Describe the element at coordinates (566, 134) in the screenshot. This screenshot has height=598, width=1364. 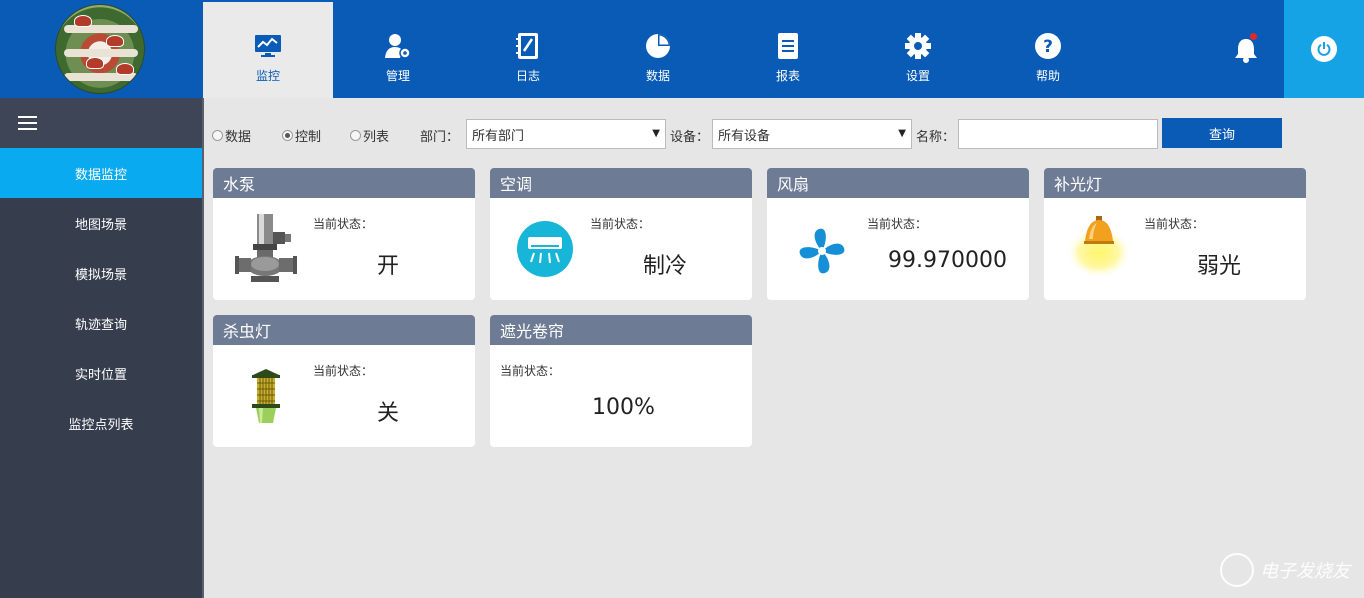
I see `department-select: 所有部门 ▼` at that location.